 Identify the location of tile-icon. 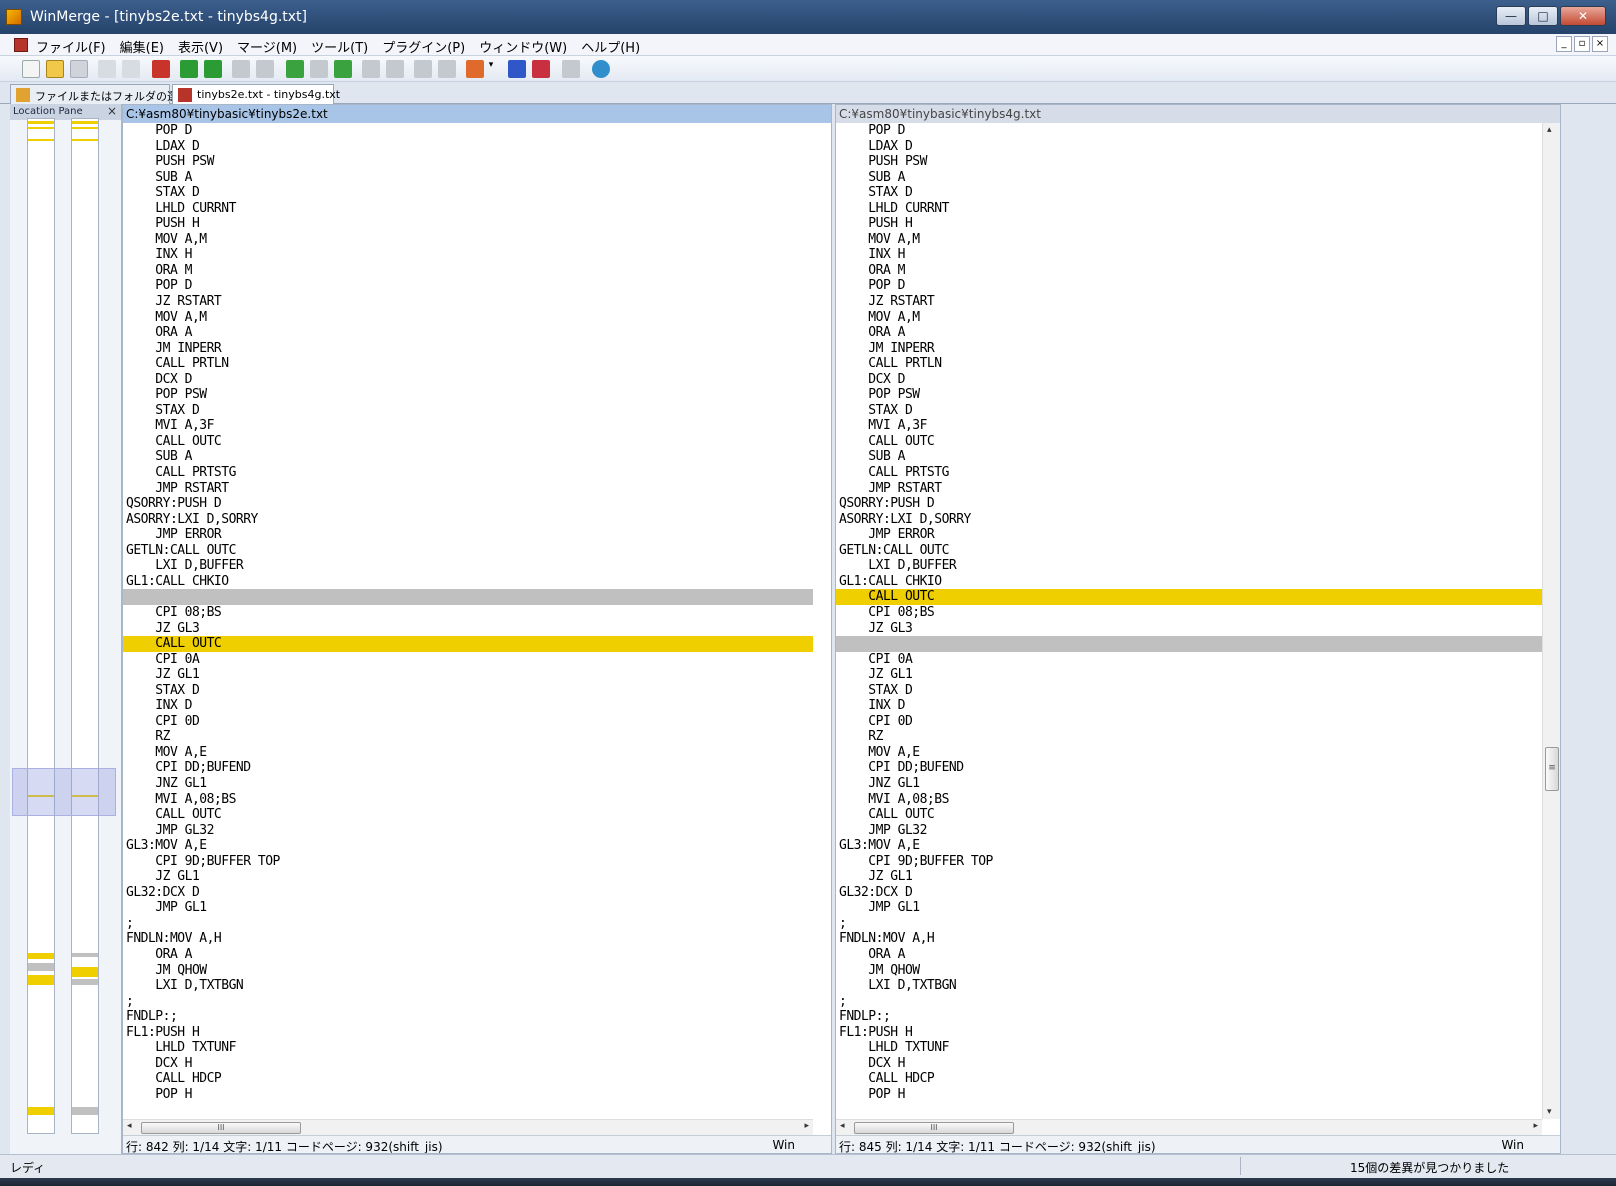
(571, 69).